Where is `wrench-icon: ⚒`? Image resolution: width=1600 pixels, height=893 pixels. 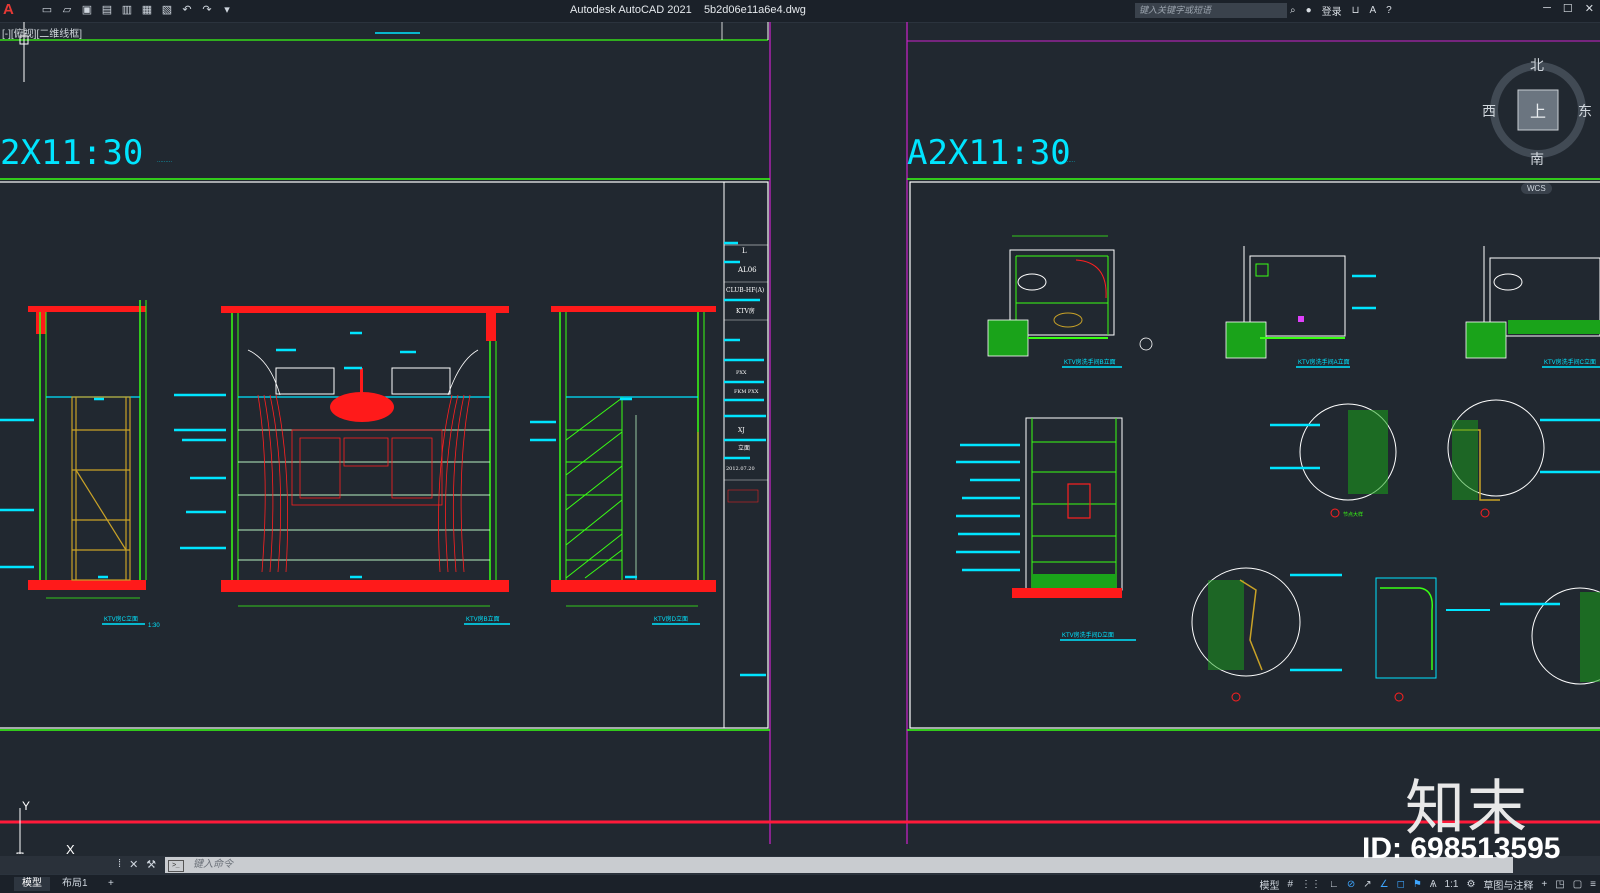 wrench-icon: ⚒ is located at coordinates (151, 864).